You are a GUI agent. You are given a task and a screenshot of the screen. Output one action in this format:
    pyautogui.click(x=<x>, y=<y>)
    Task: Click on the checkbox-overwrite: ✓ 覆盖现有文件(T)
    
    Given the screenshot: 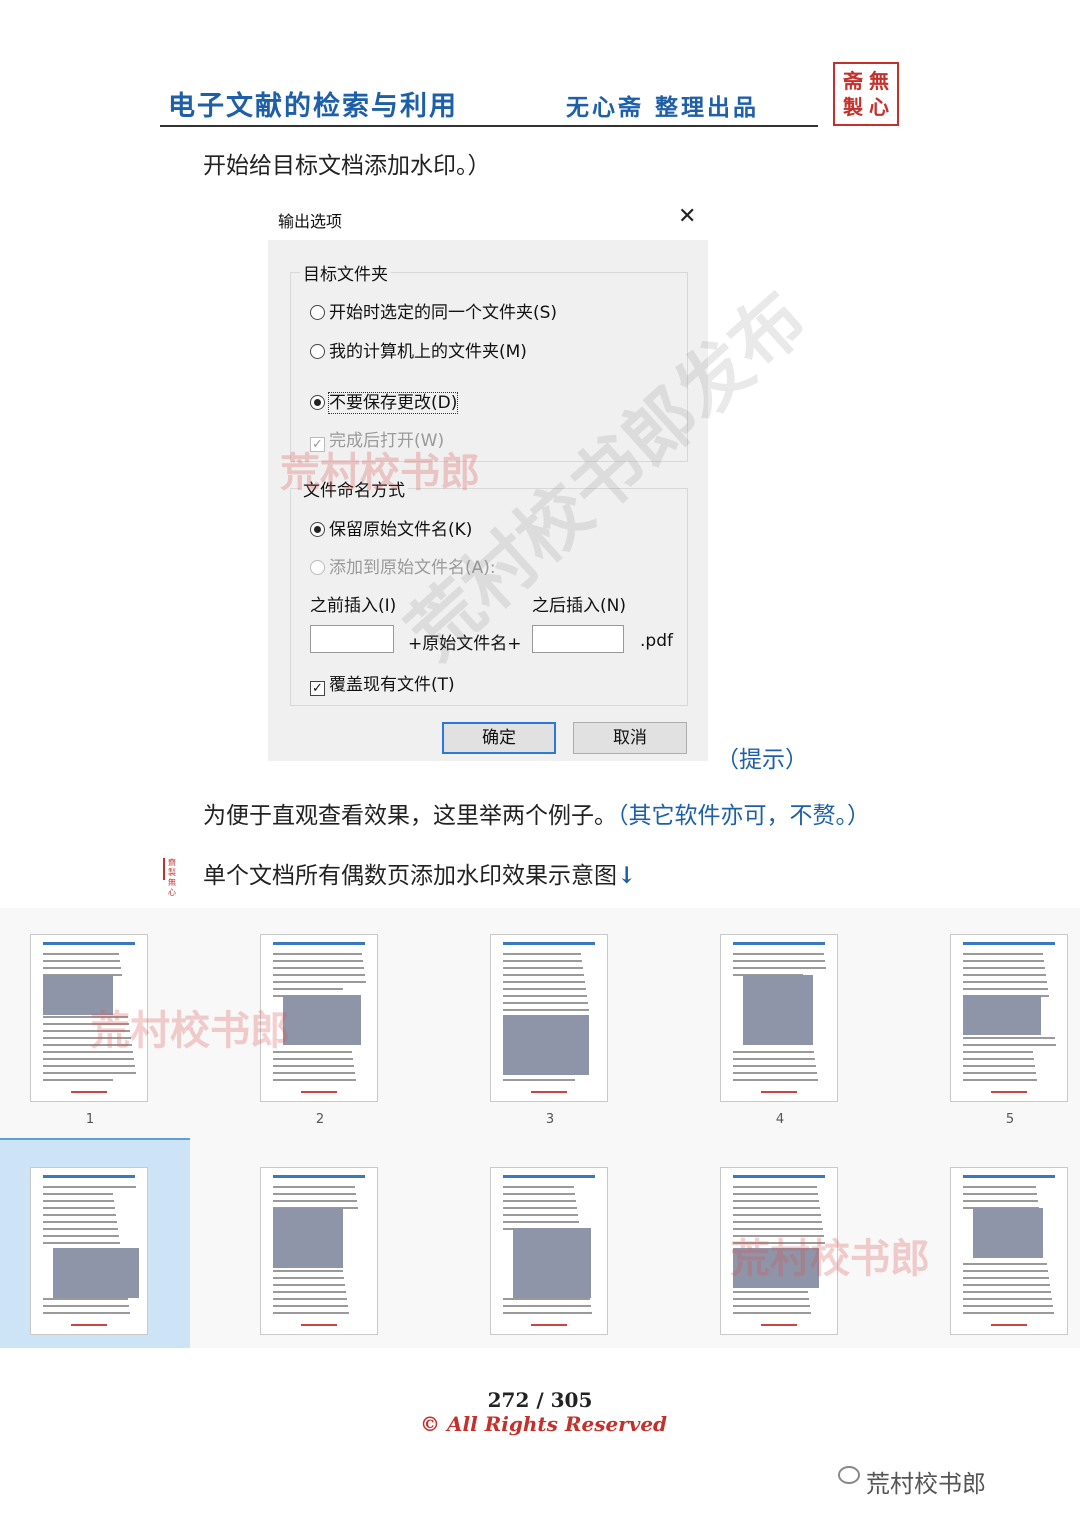 What is the action you would take?
    pyautogui.click(x=382, y=683)
    